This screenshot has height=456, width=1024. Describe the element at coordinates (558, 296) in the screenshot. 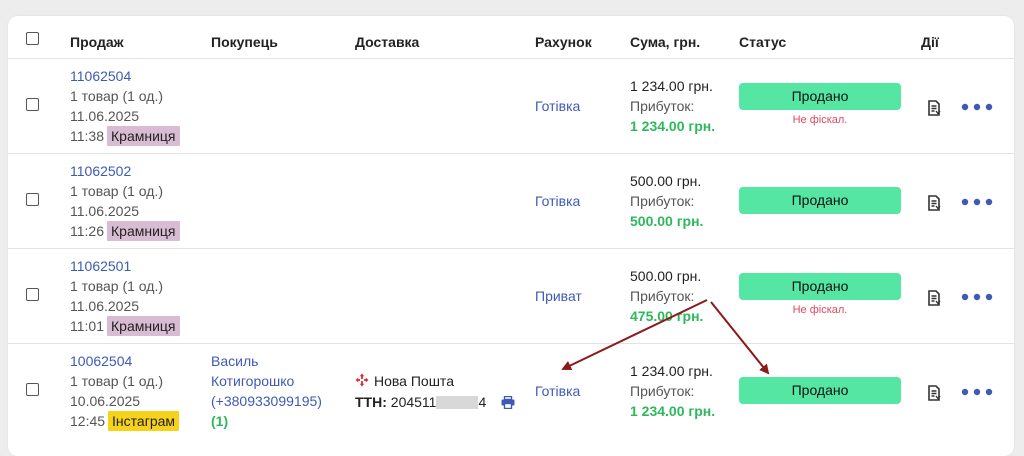

I see `account-link: Приват` at that location.